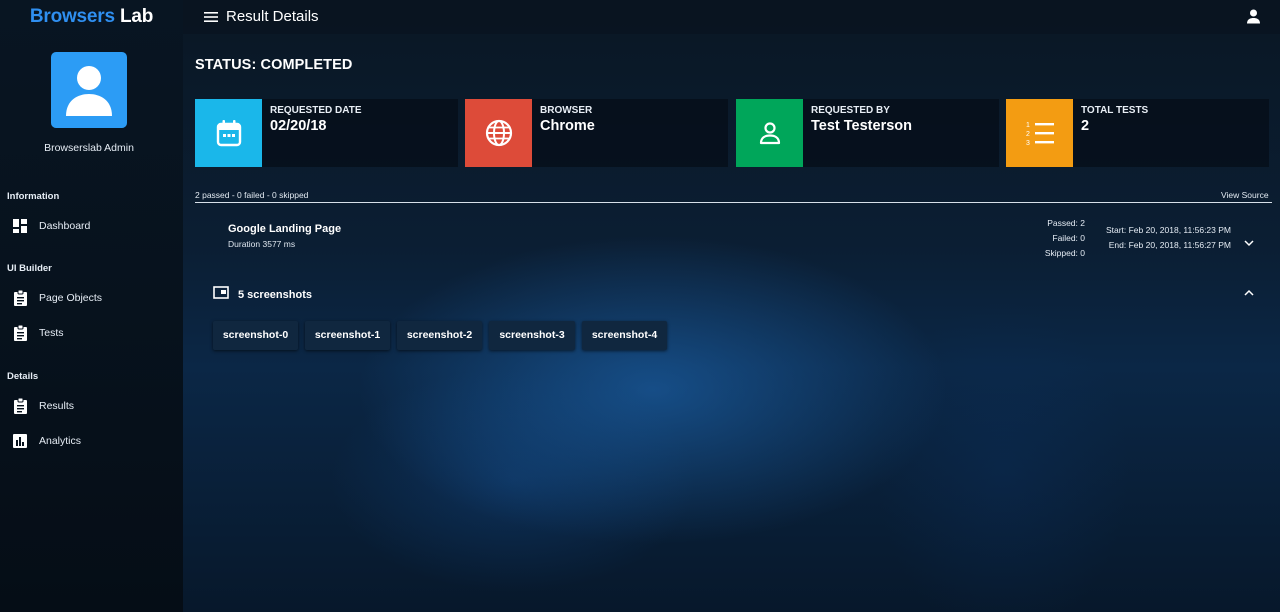 The width and height of the screenshot is (1280, 612). Describe the element at coordinates (567, 126) in the screenshot. I see `card-value: Chrome` at that location.